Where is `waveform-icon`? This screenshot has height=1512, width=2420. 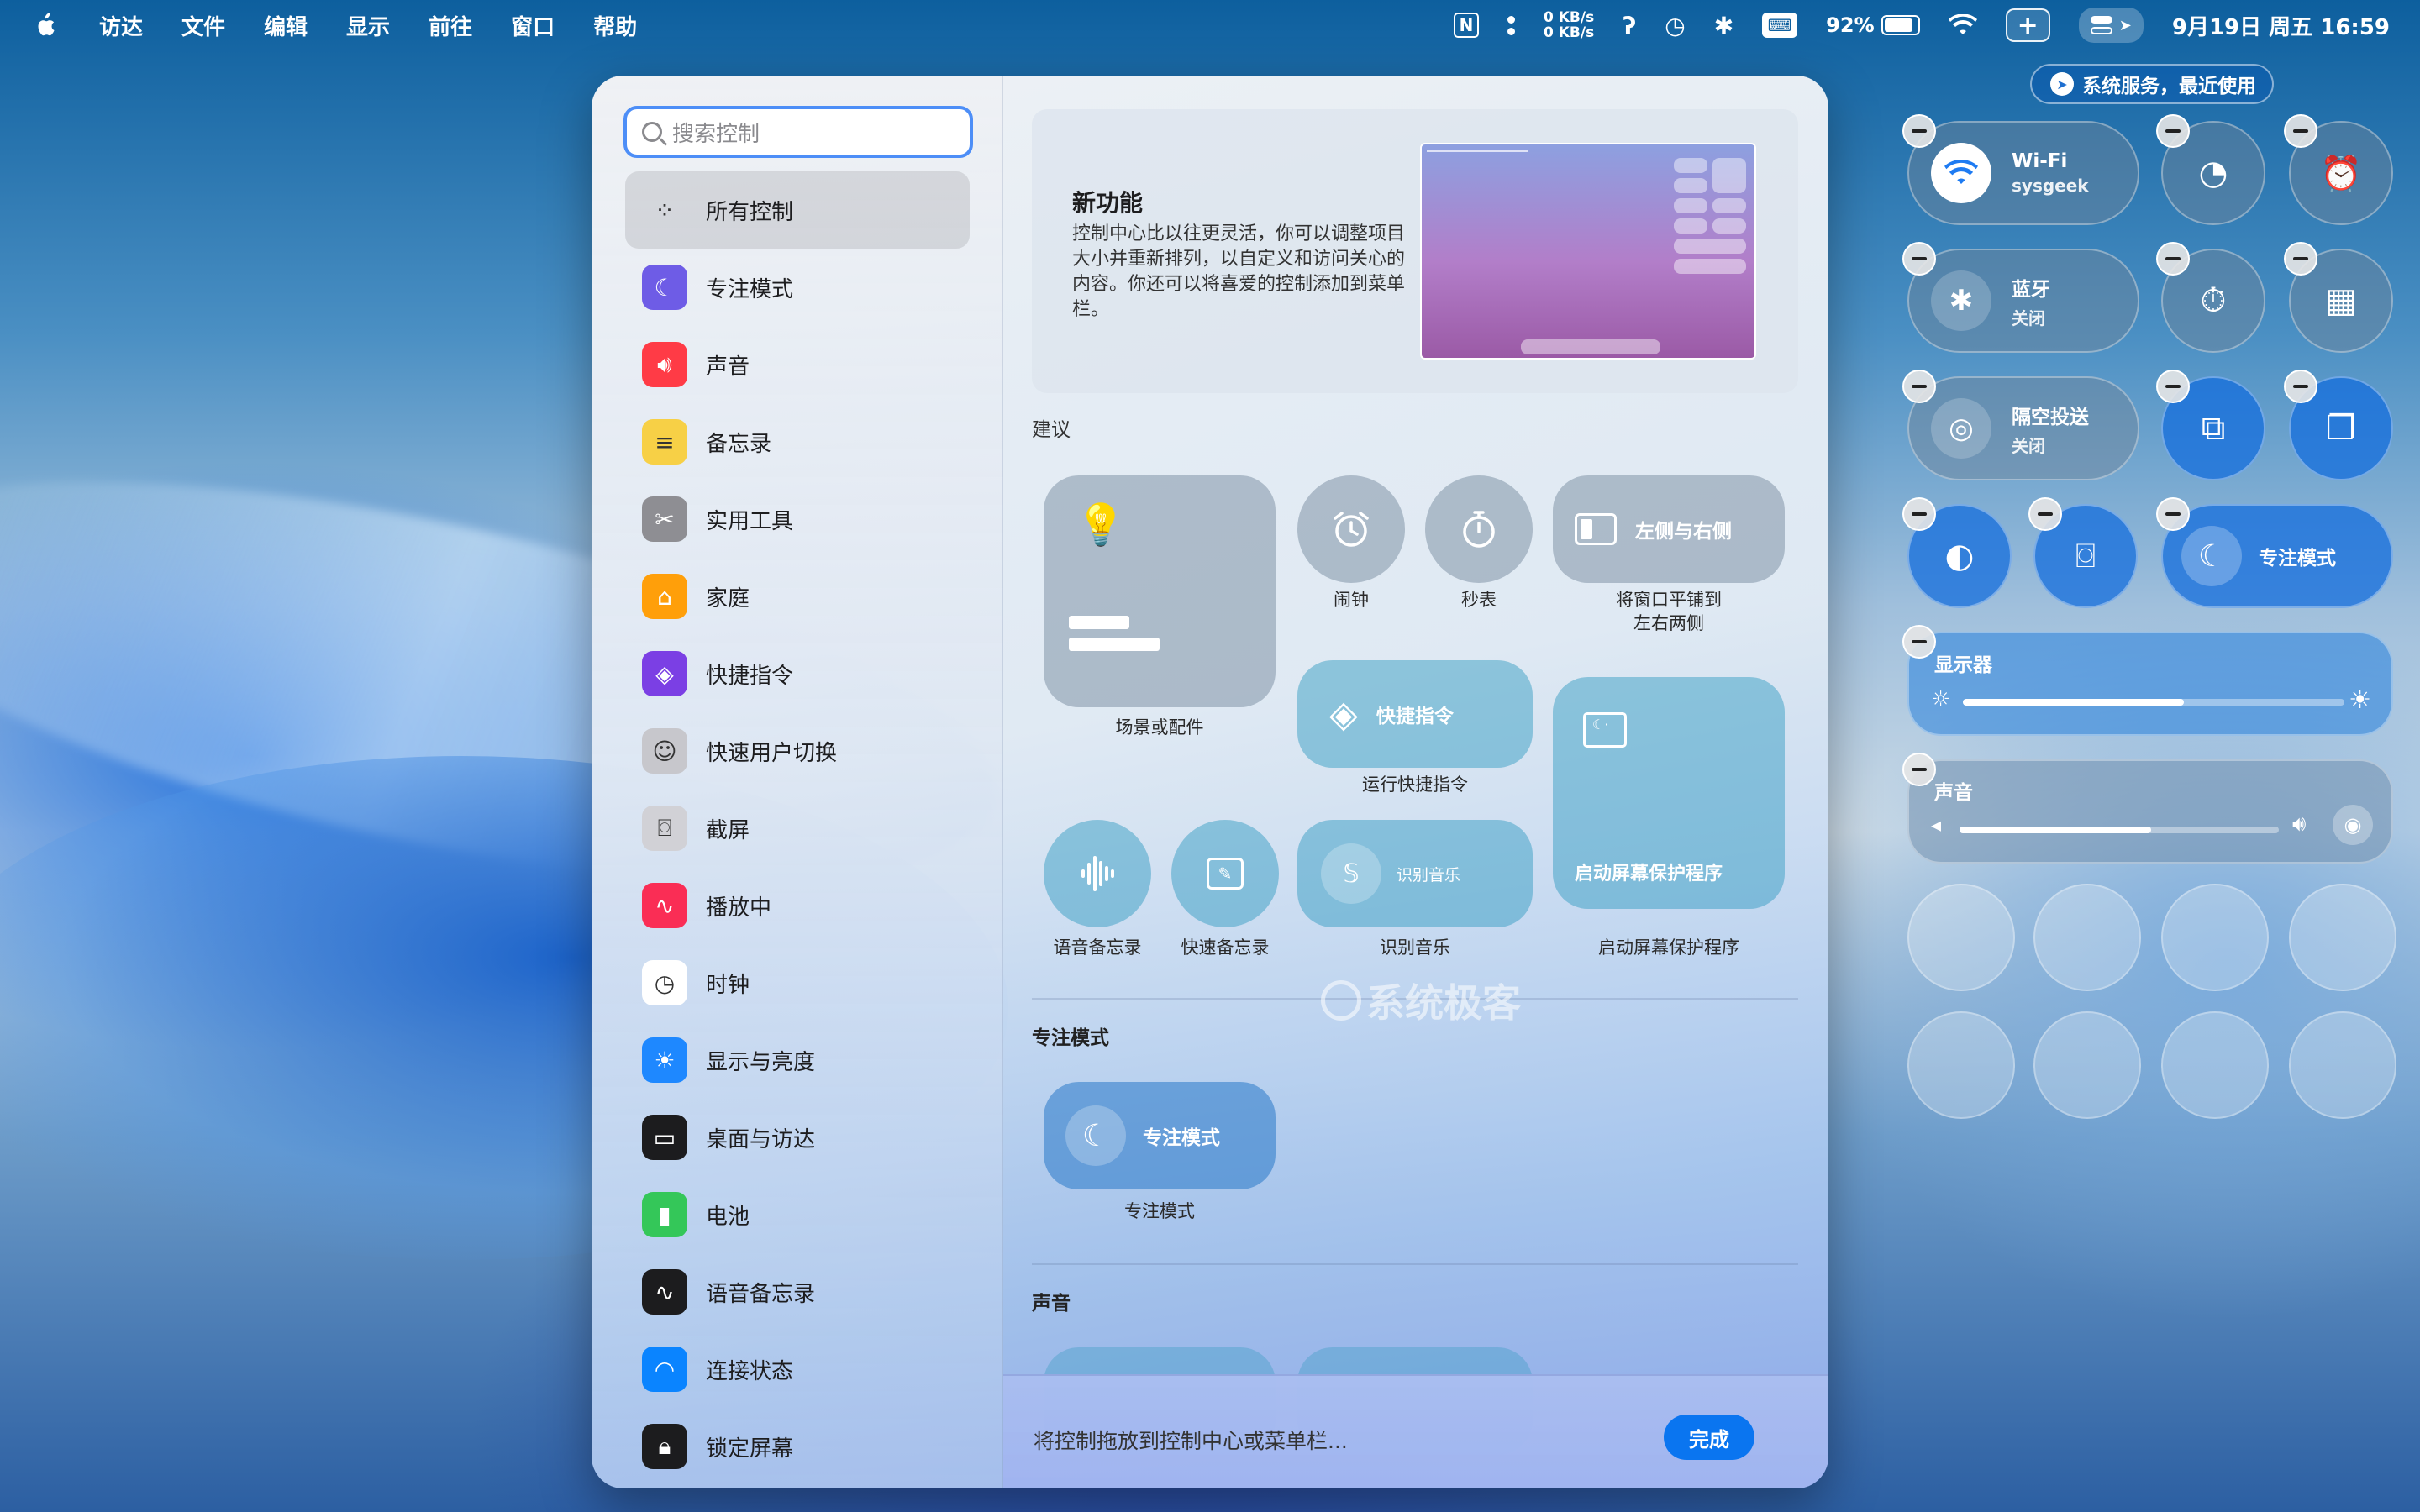
waveform-icon is located at coordinates (1097, 873).